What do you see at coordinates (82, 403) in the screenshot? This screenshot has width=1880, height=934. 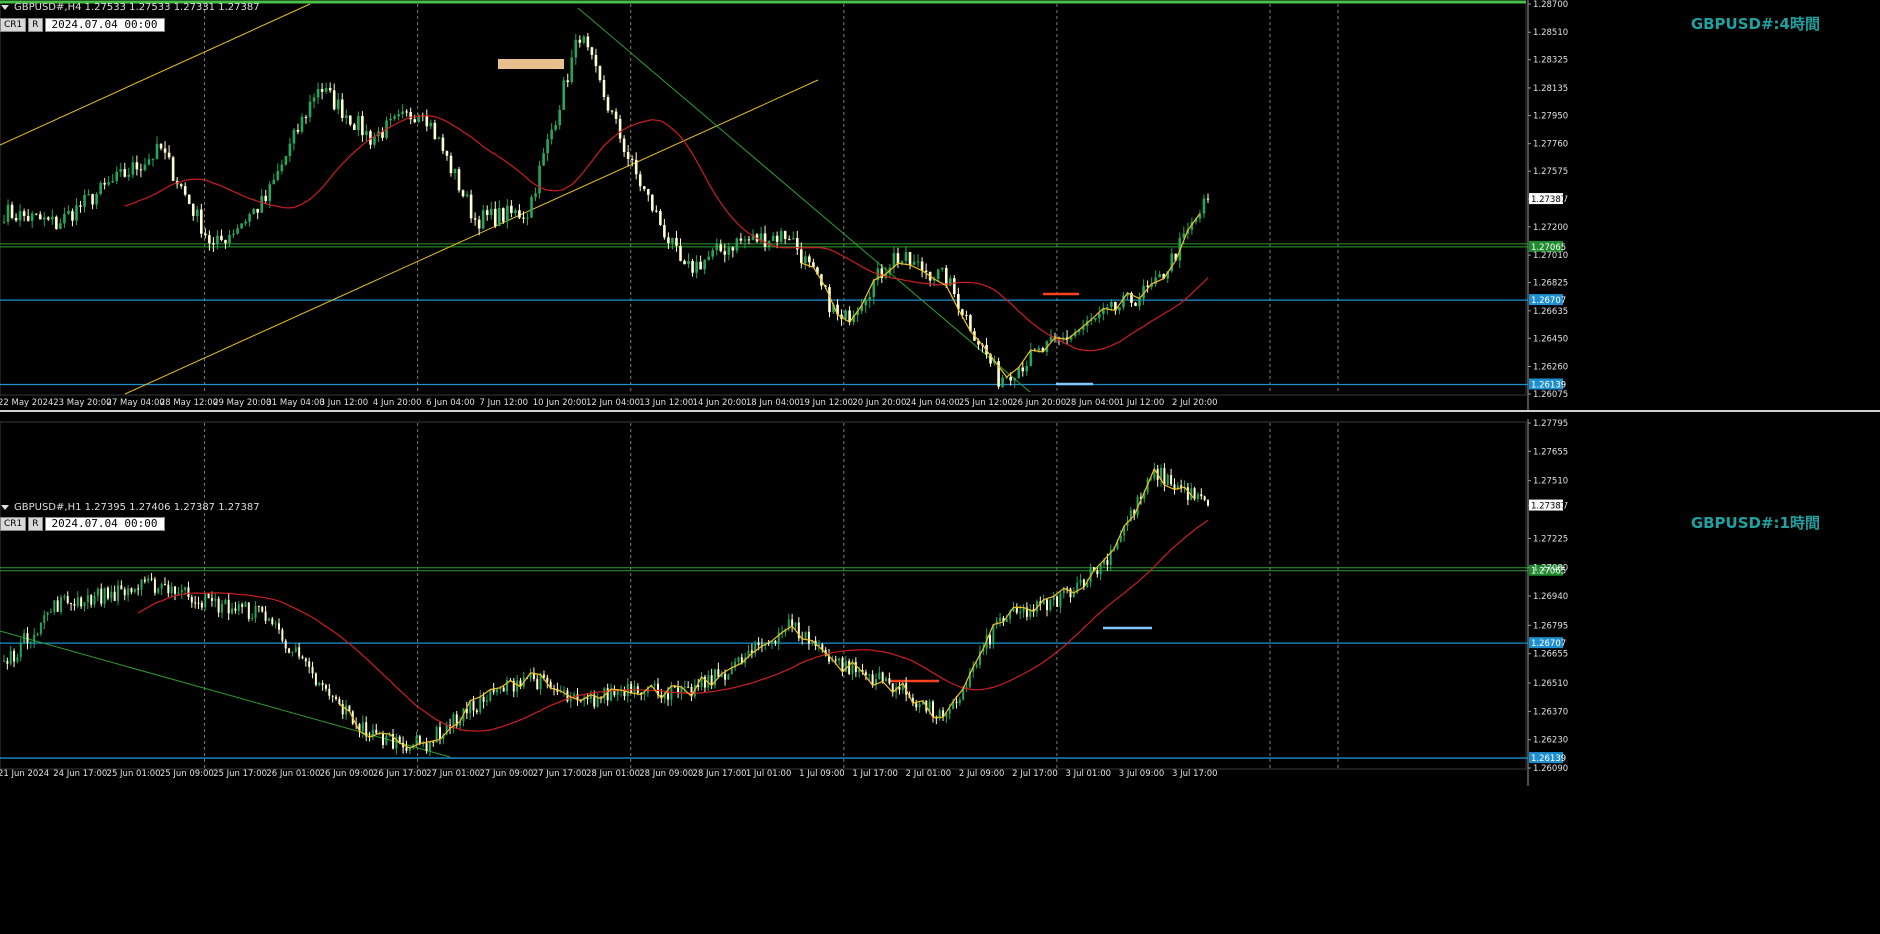 I see `time-label: 23 May 20:00` at bounding box center [82, 403].